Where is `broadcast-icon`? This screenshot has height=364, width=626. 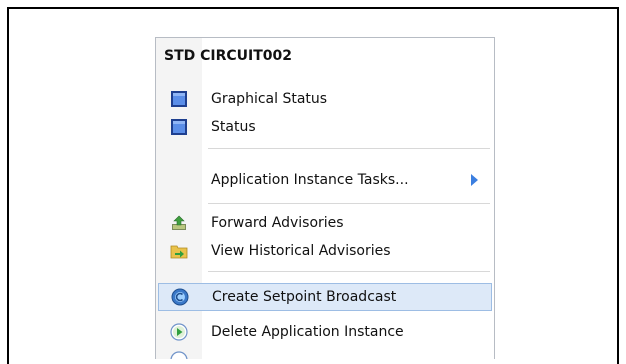 broadcast-icon is located at coordinates (180, 297).